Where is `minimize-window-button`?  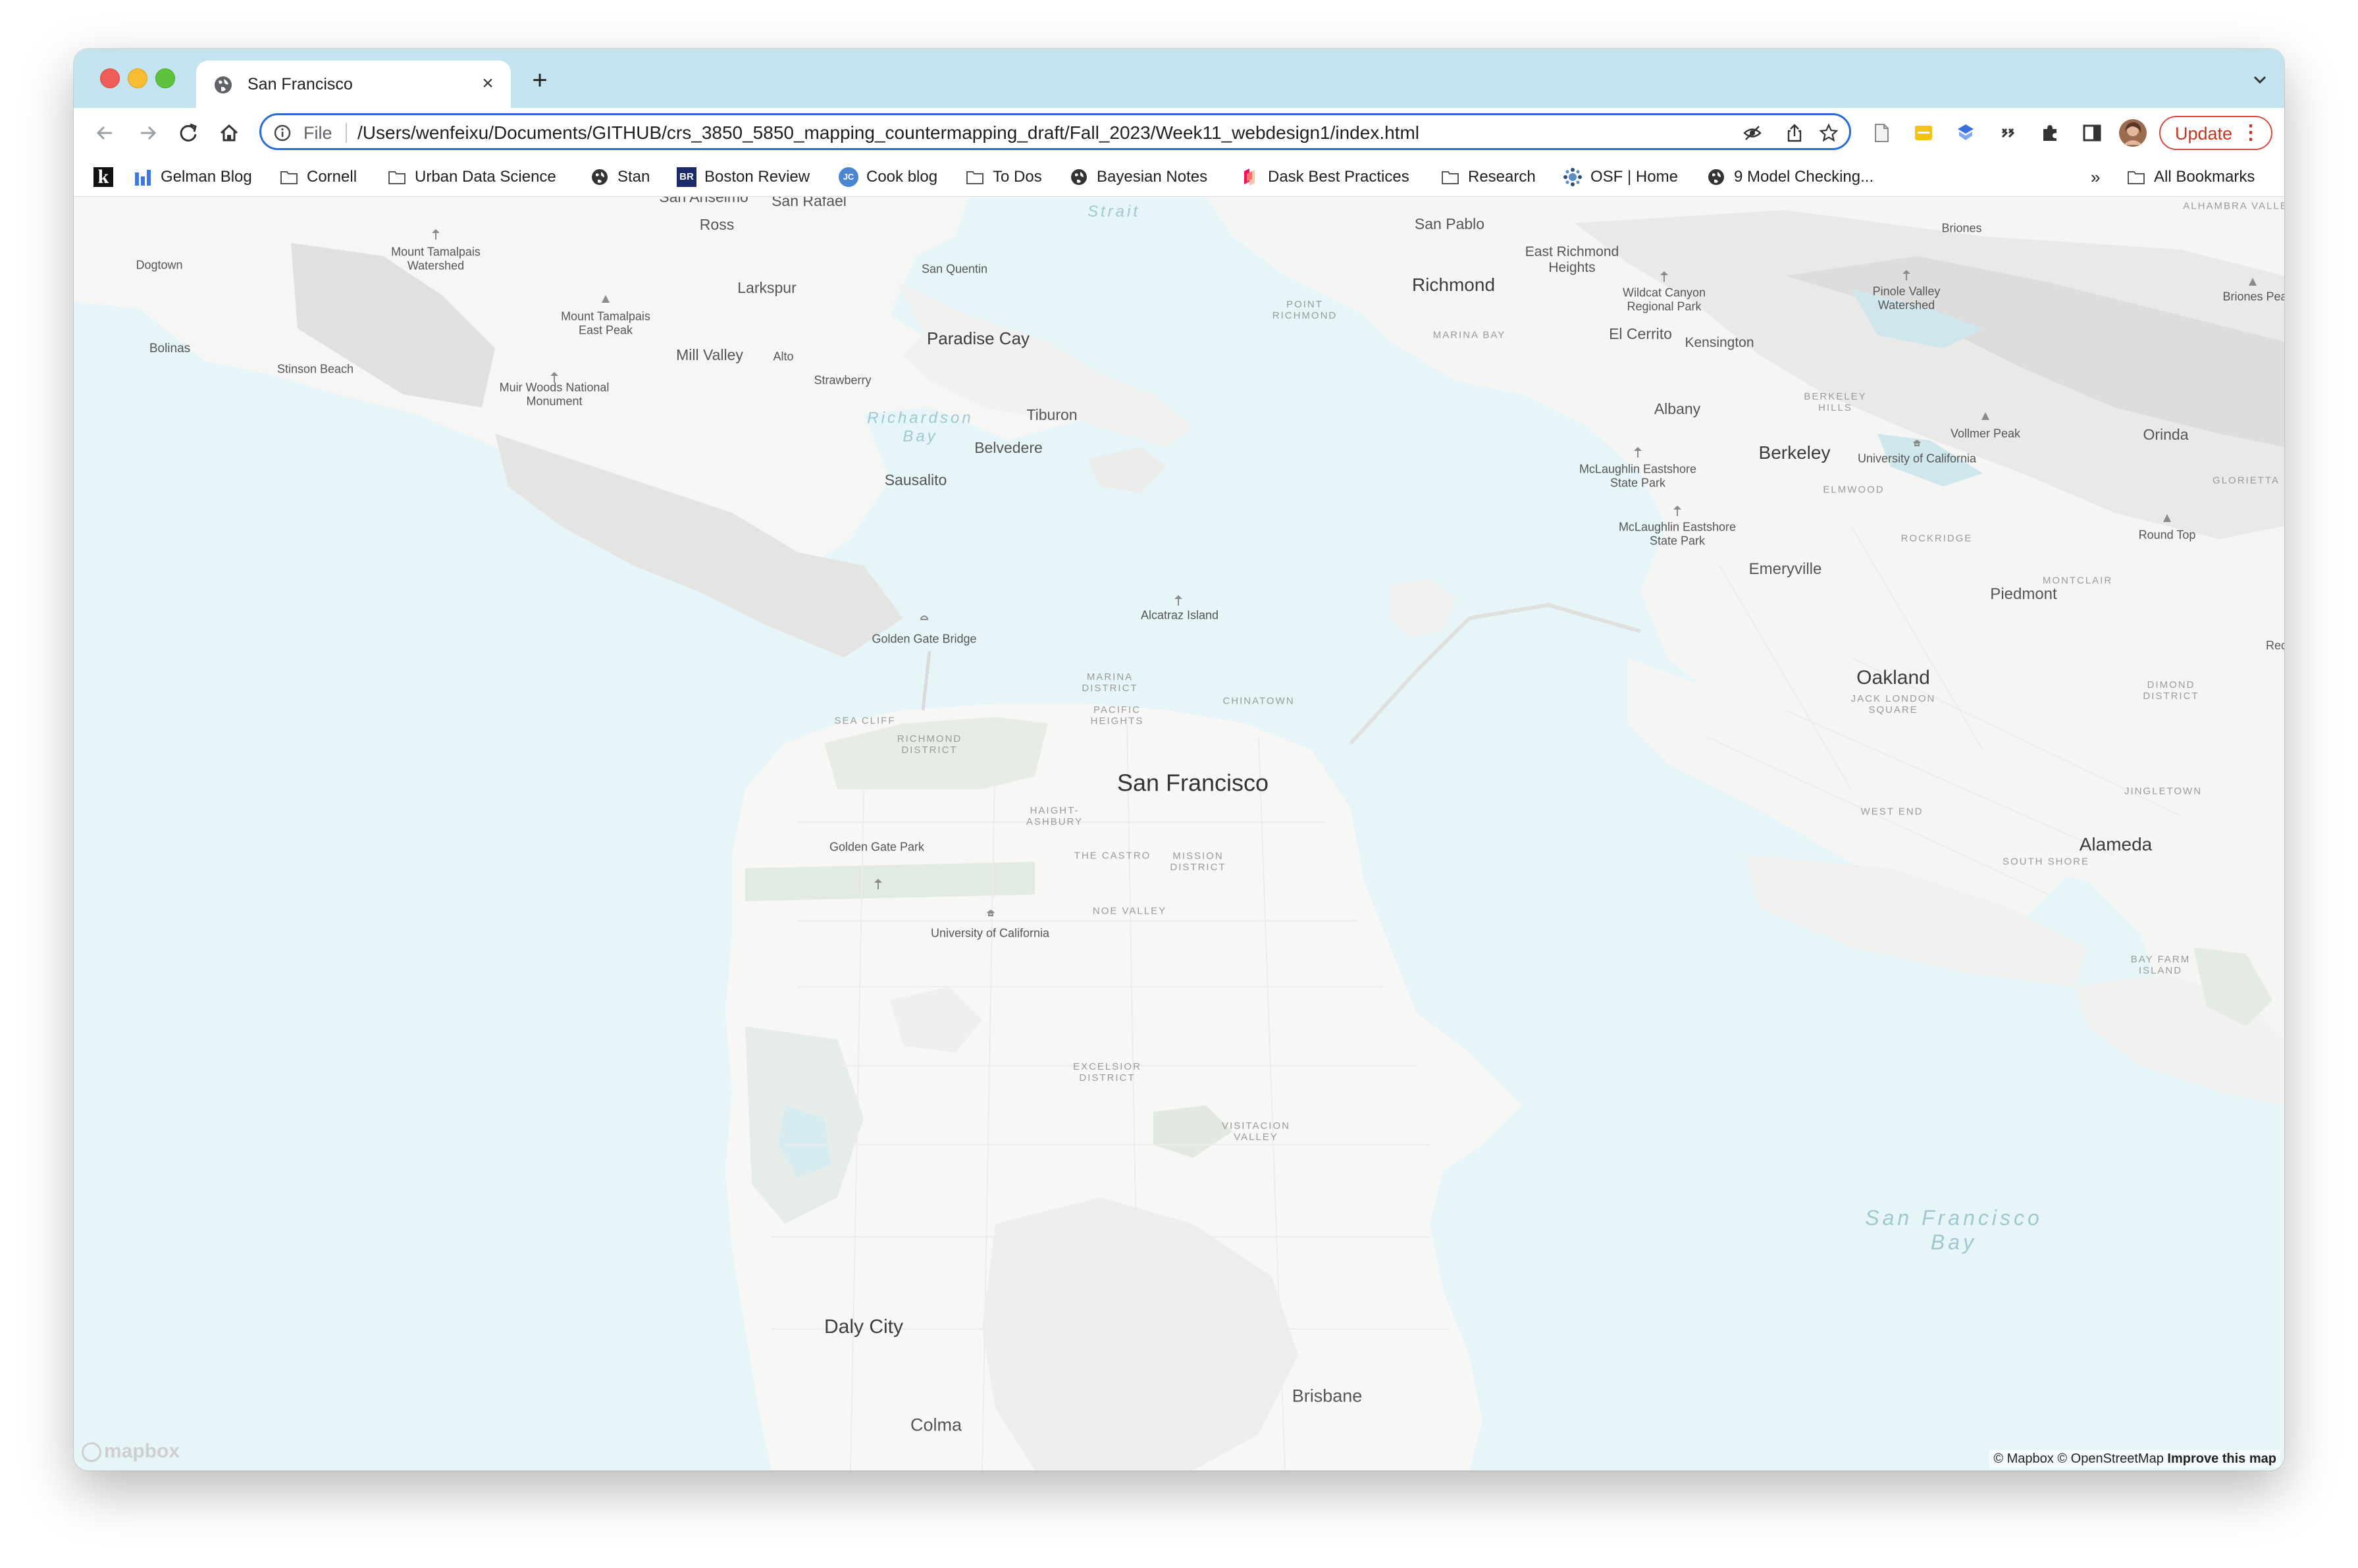
minimize-window-button is located at coordinates (137, 78).